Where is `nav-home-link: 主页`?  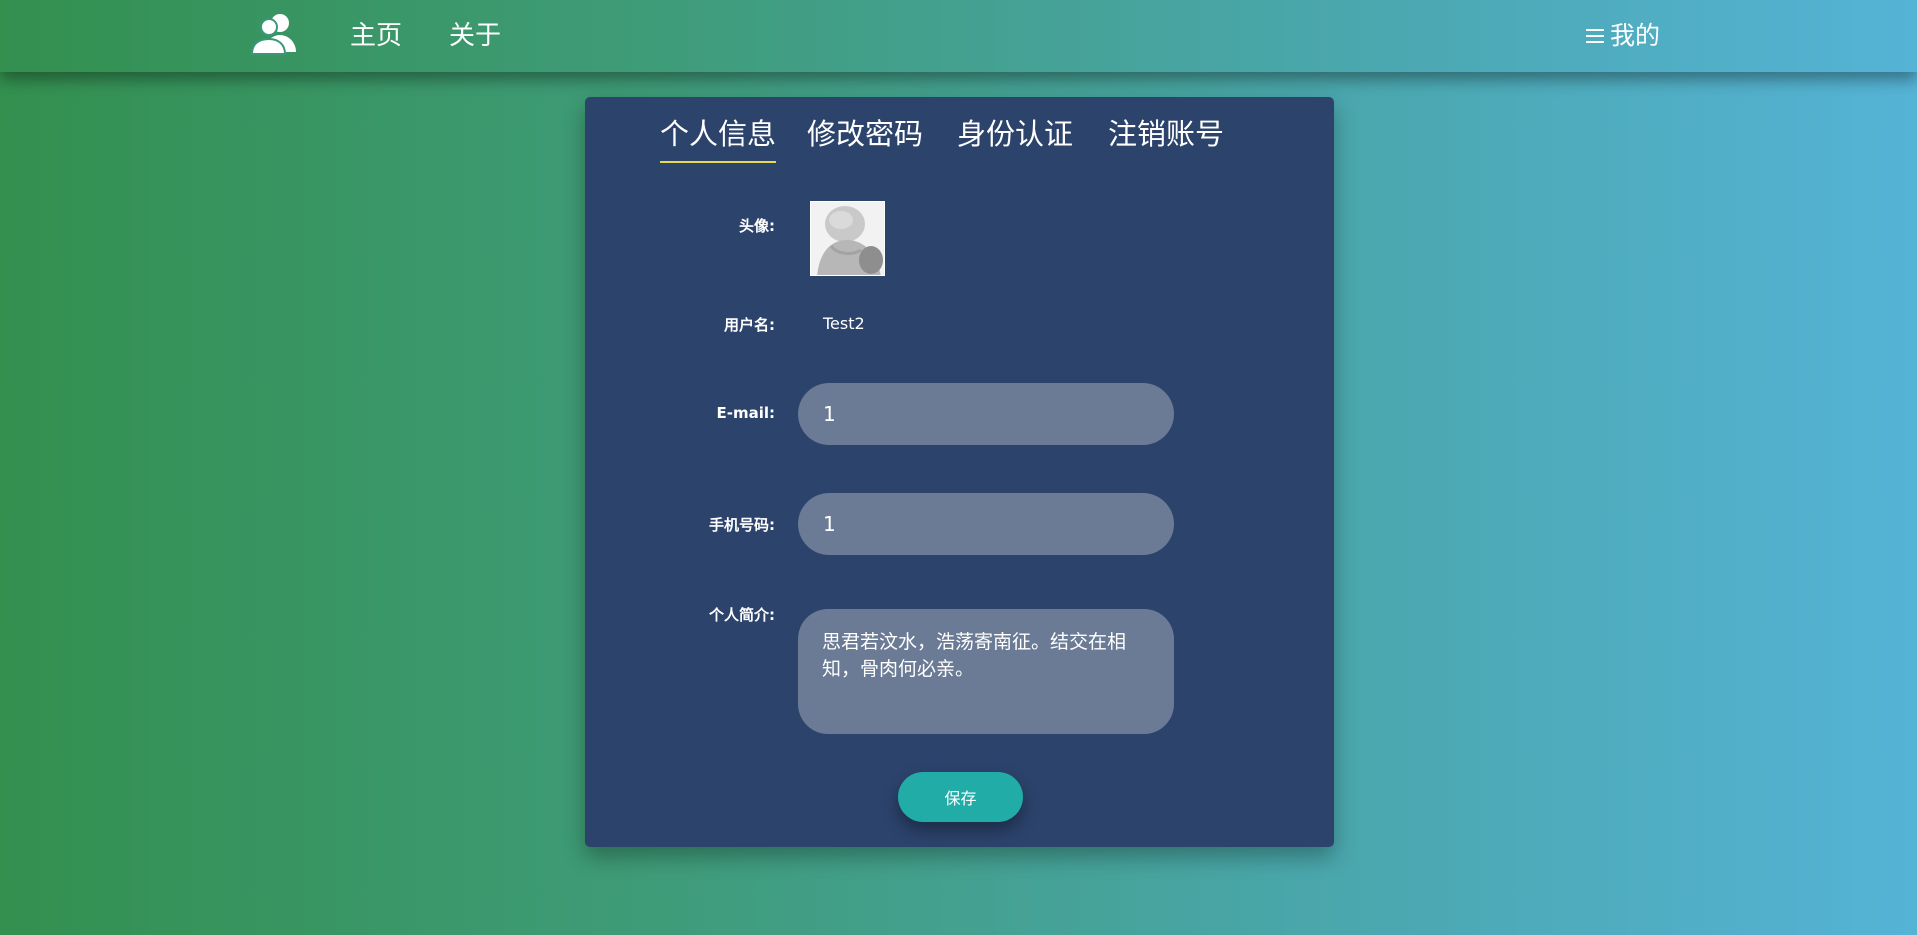 nav-home-link: 主页 is located at coordinates (376, 36).